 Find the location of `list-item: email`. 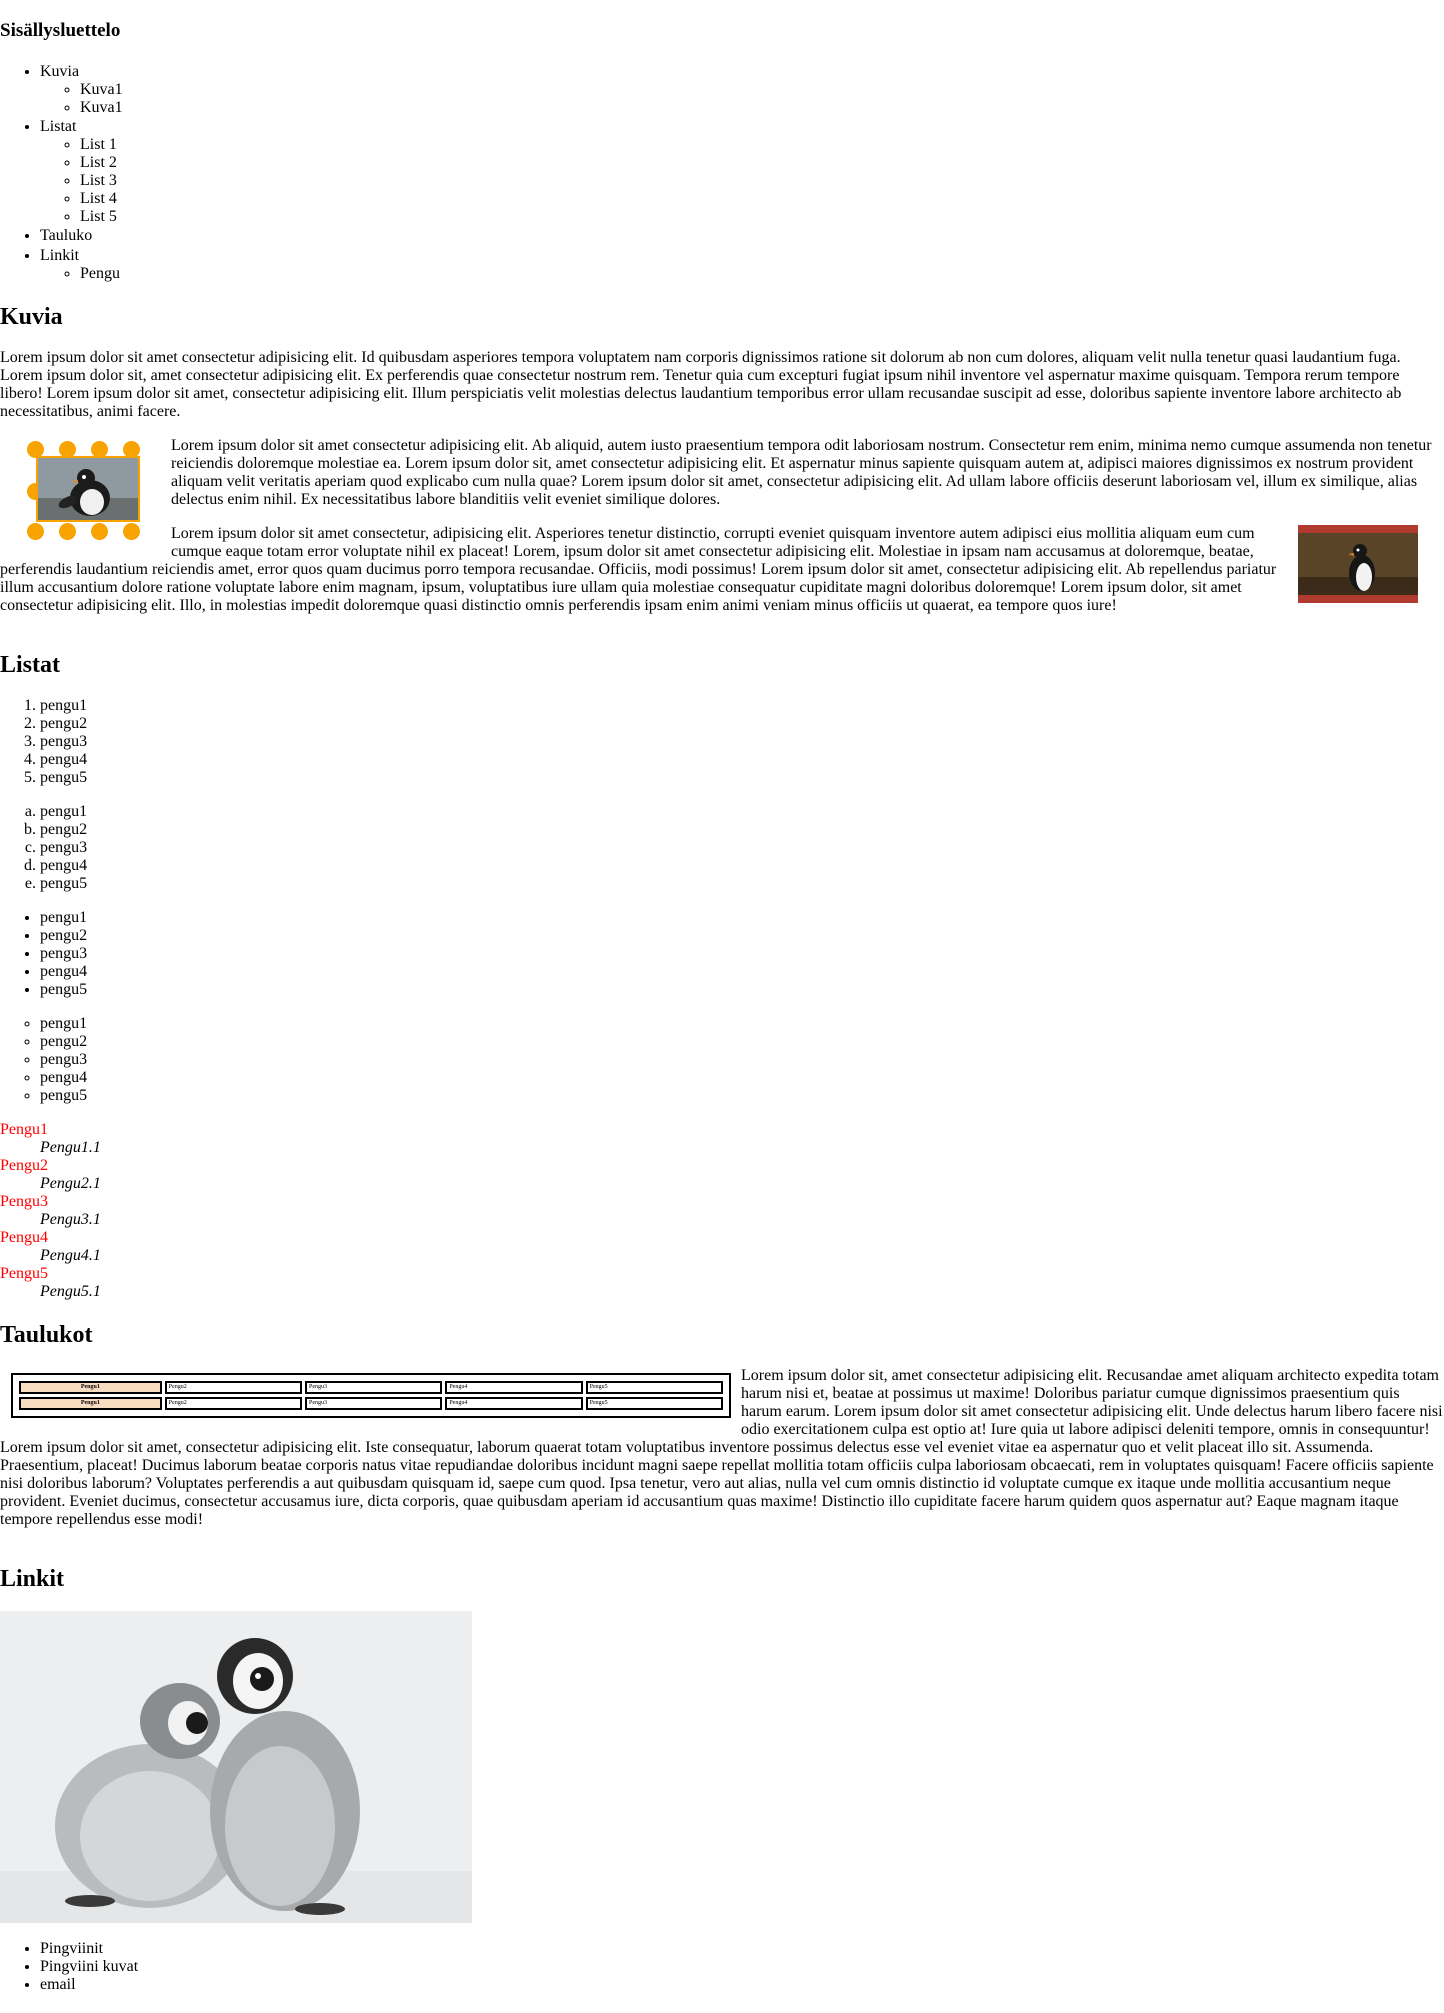

list-item: email is located at coordinates (742, 1985).